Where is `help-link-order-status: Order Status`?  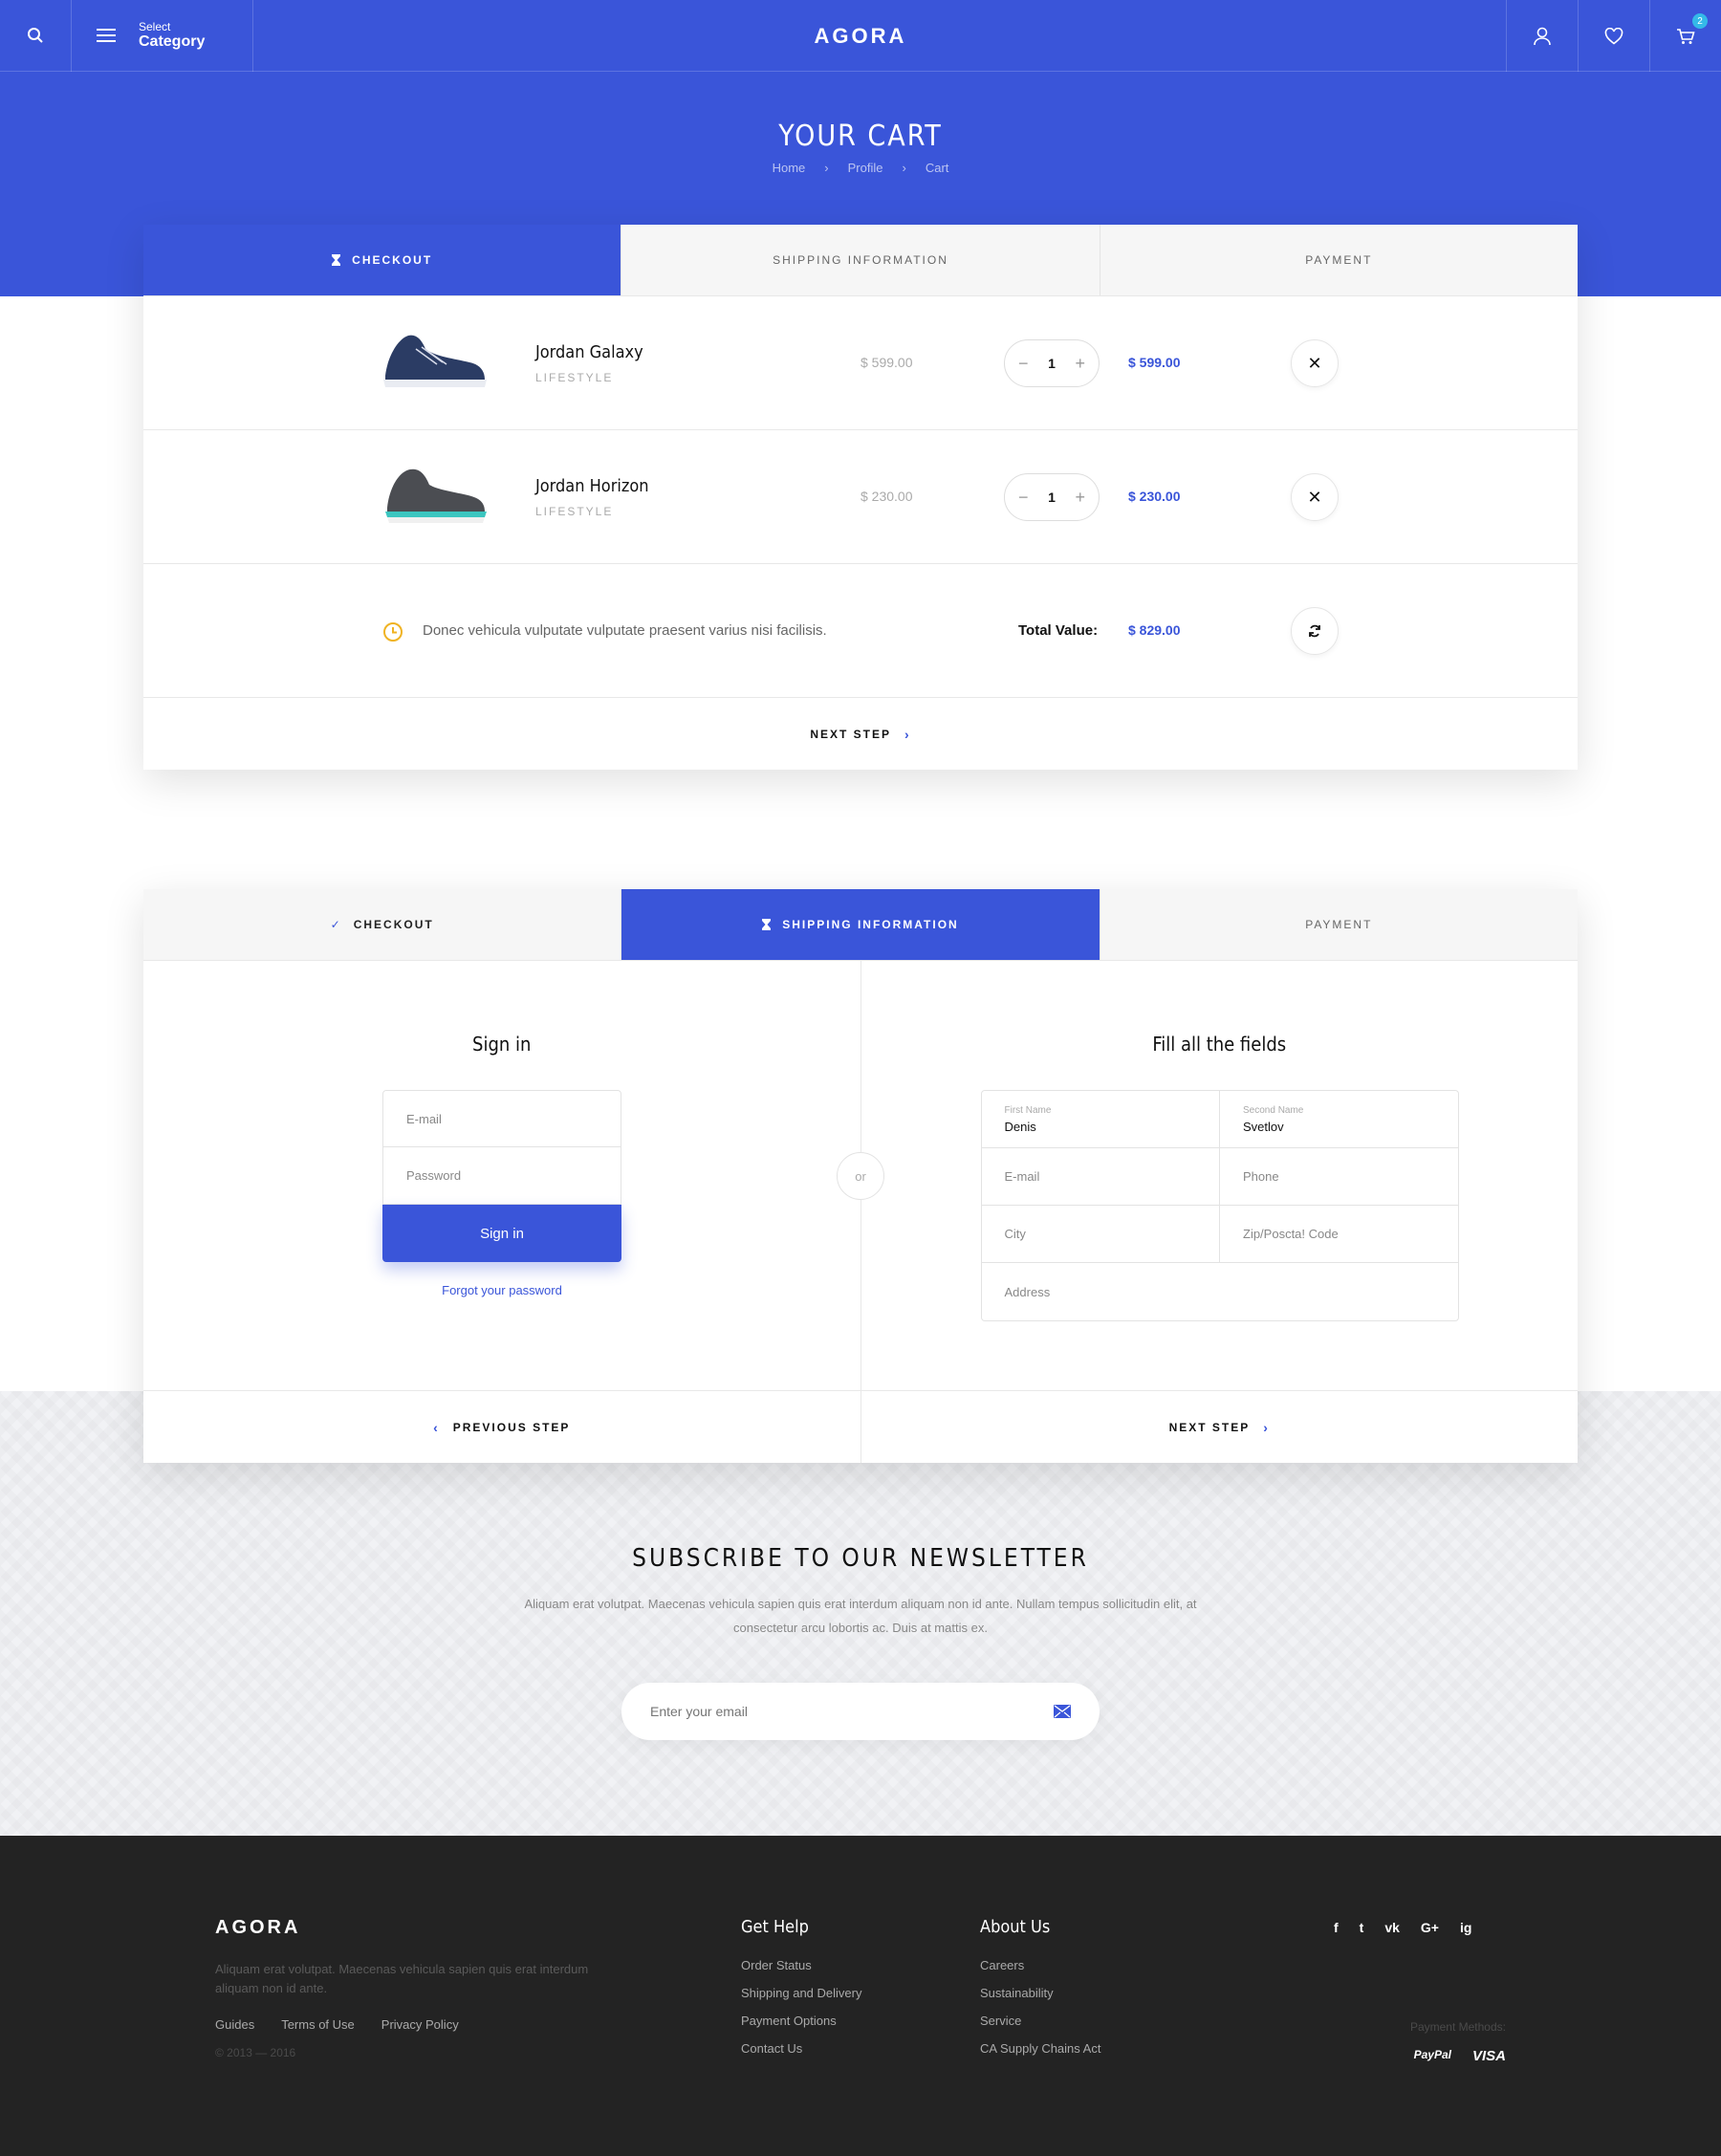
help-link-order-status: Order Status is located at coordinates (801, 1965).